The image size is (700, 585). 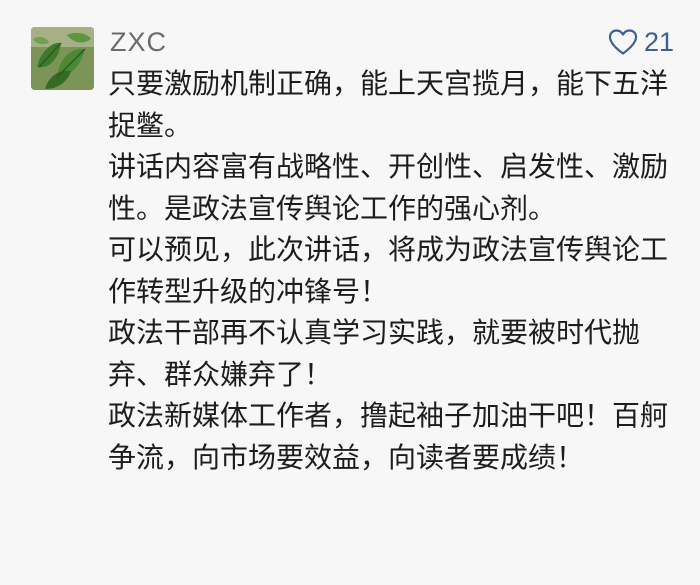 I want to click on like-count: 21, so click(x=658, y=42).